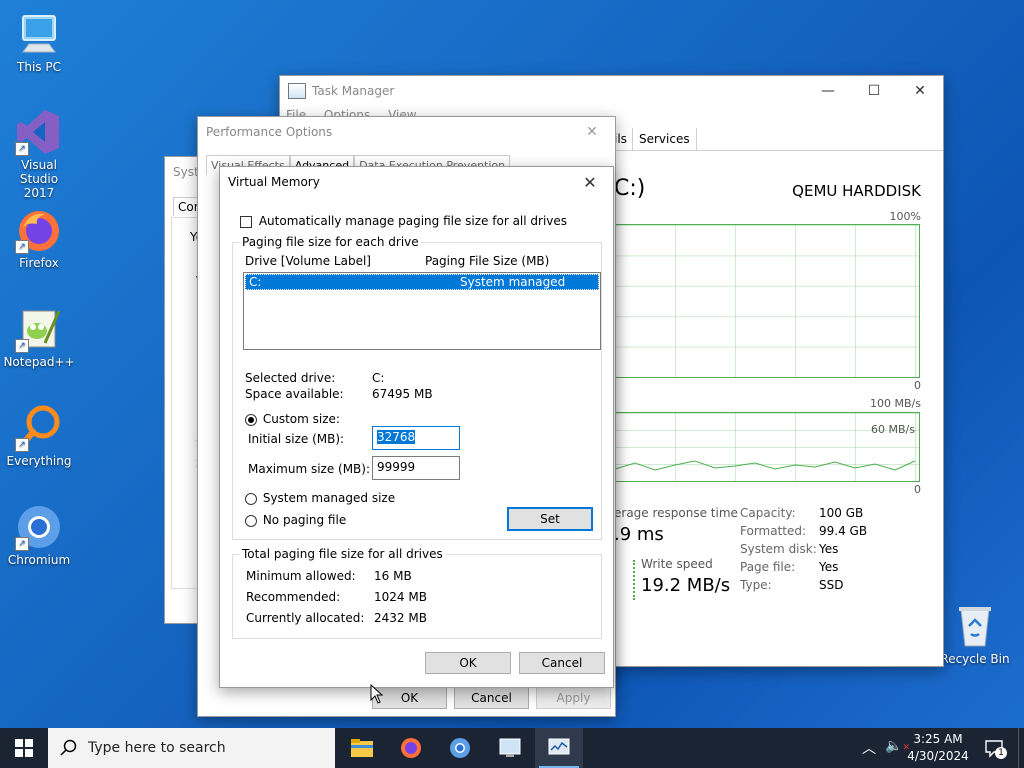 The width and height of the screenshot is (1024, 768). I want to click on custom-size-label: Custom size:, so click(301, 419).